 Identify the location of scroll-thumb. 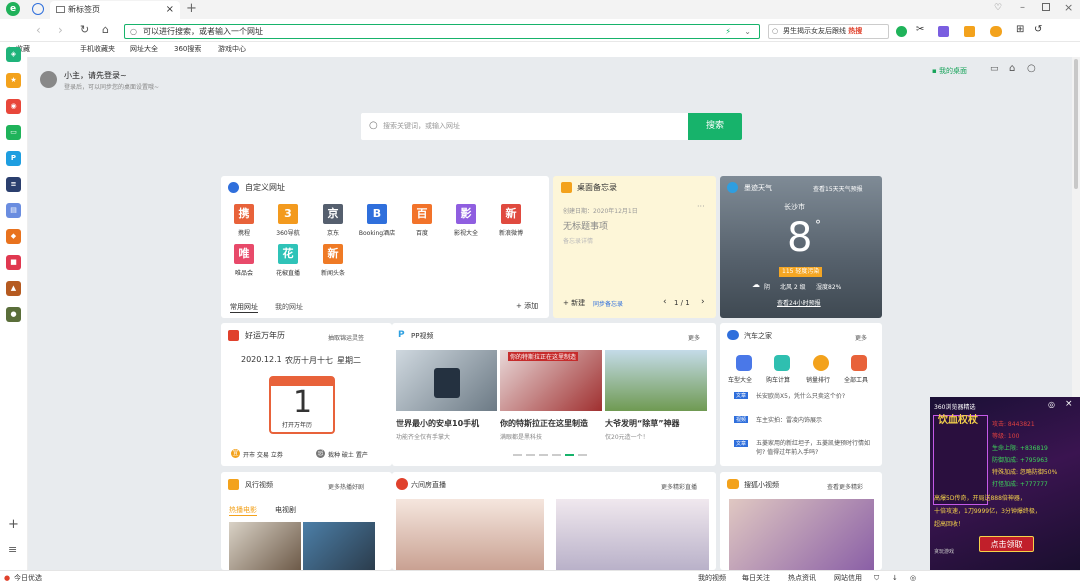
(1076, 124).